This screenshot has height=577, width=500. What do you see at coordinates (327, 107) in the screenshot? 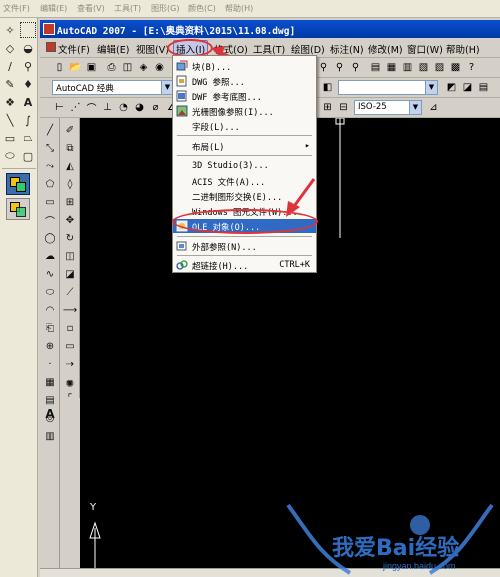
I see `dimension-edit-icon: ⊞` at bounding box center [327, 107].